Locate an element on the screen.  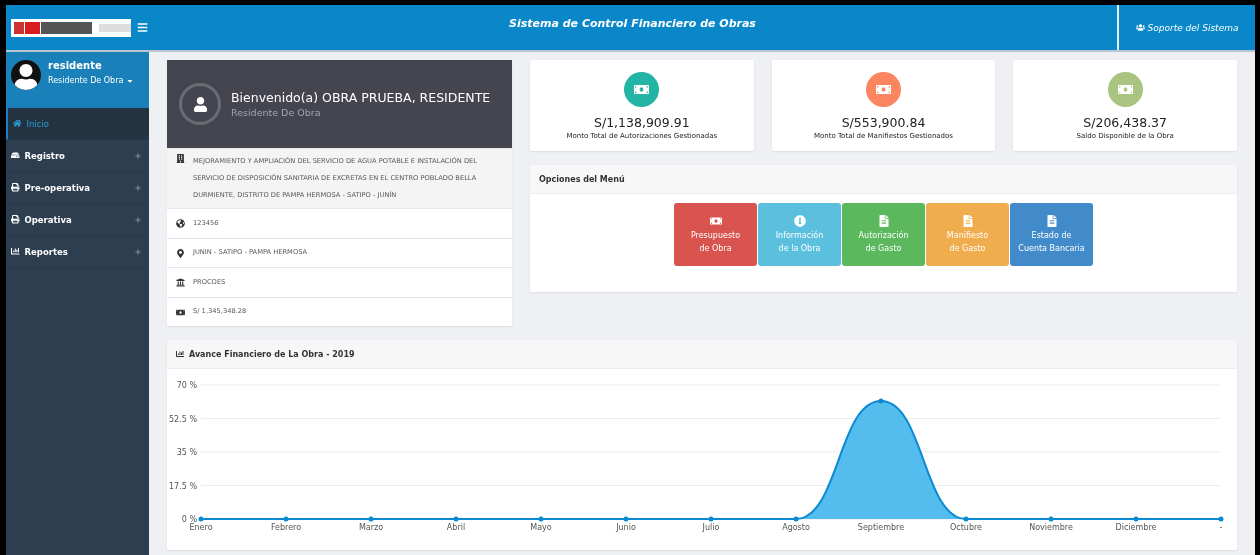
axis-label: Julio is located at coordinates (711, 527).